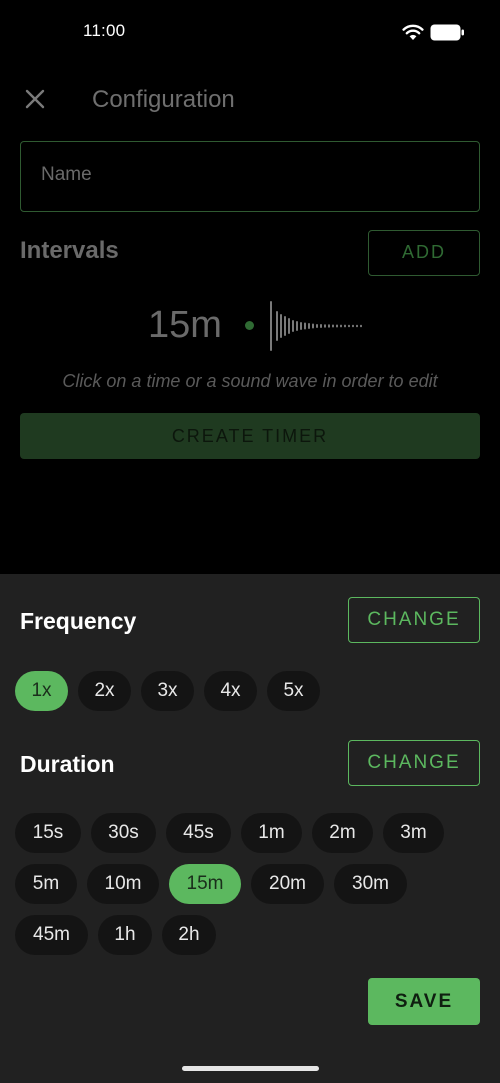  What do you see at coordinates (48, 833) in the screenshot?
I see `duration-chip-15s: 15s` at bounding box center [48, 833].